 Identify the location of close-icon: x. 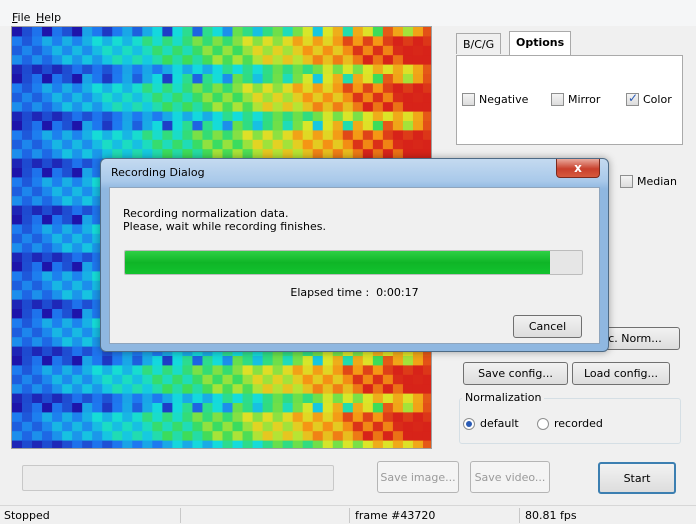
(578, 168).